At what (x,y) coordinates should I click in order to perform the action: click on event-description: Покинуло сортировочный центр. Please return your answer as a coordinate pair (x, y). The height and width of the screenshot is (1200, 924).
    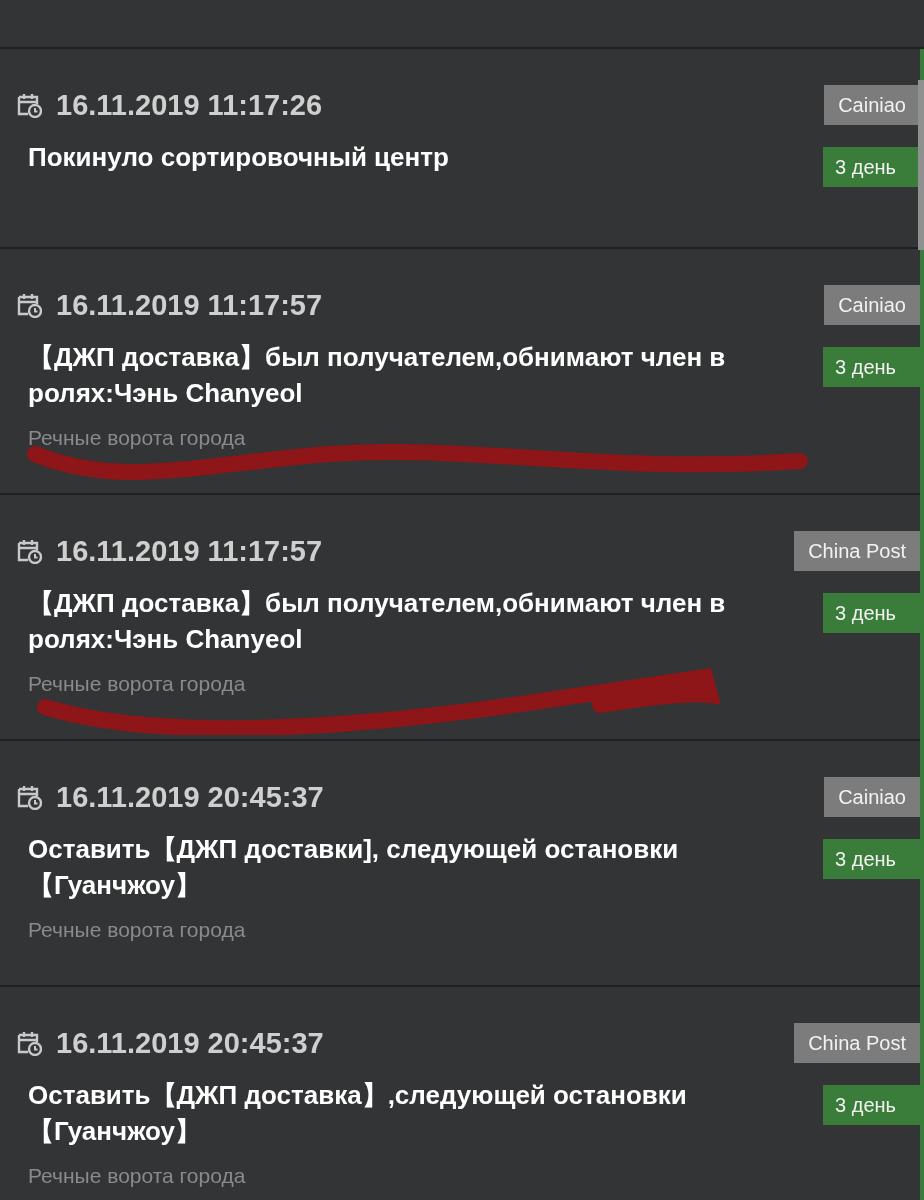
    Looking at the image, I should click on (238, 157).